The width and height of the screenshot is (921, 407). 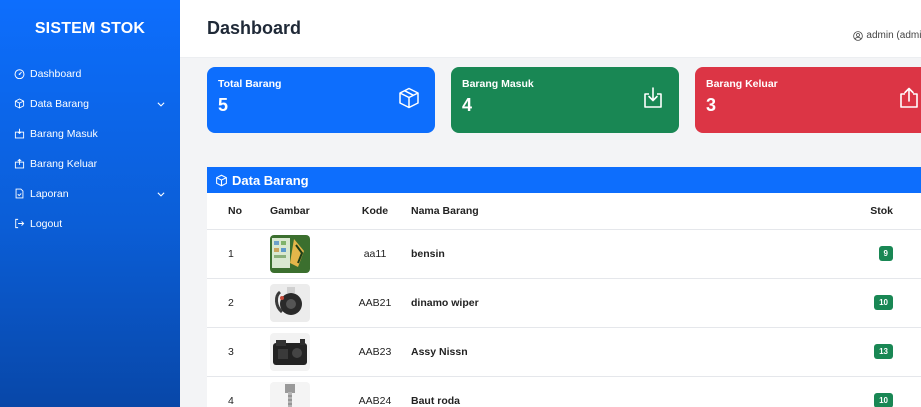 What do you see at coordinates (90, 194) in the screenshot?
I see `sidebar-item-laporan: Laporan` at bounding box center [90, 194].